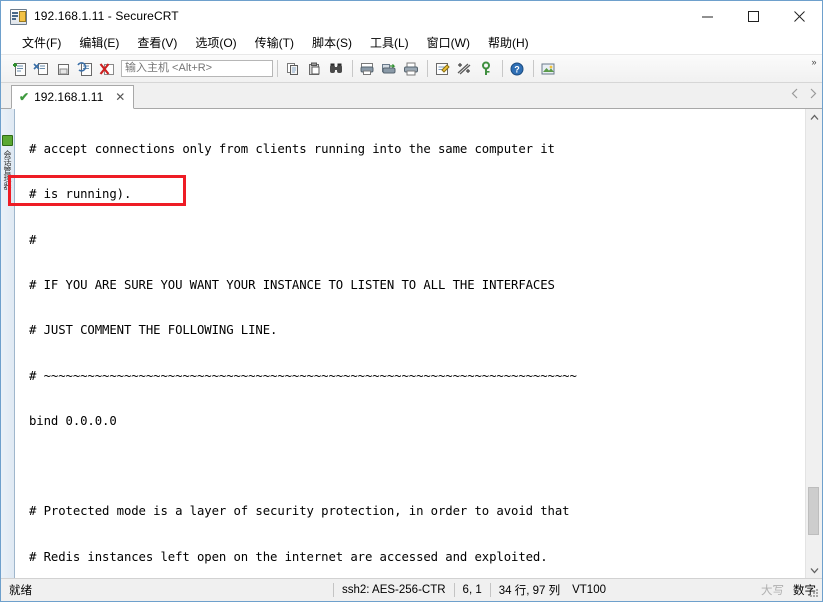  What do you see at coordinates (106, 16) in the screenshot?
I see `window-title: 192.168.1.11 - SecureCRT` at bounding box center [106, 16].